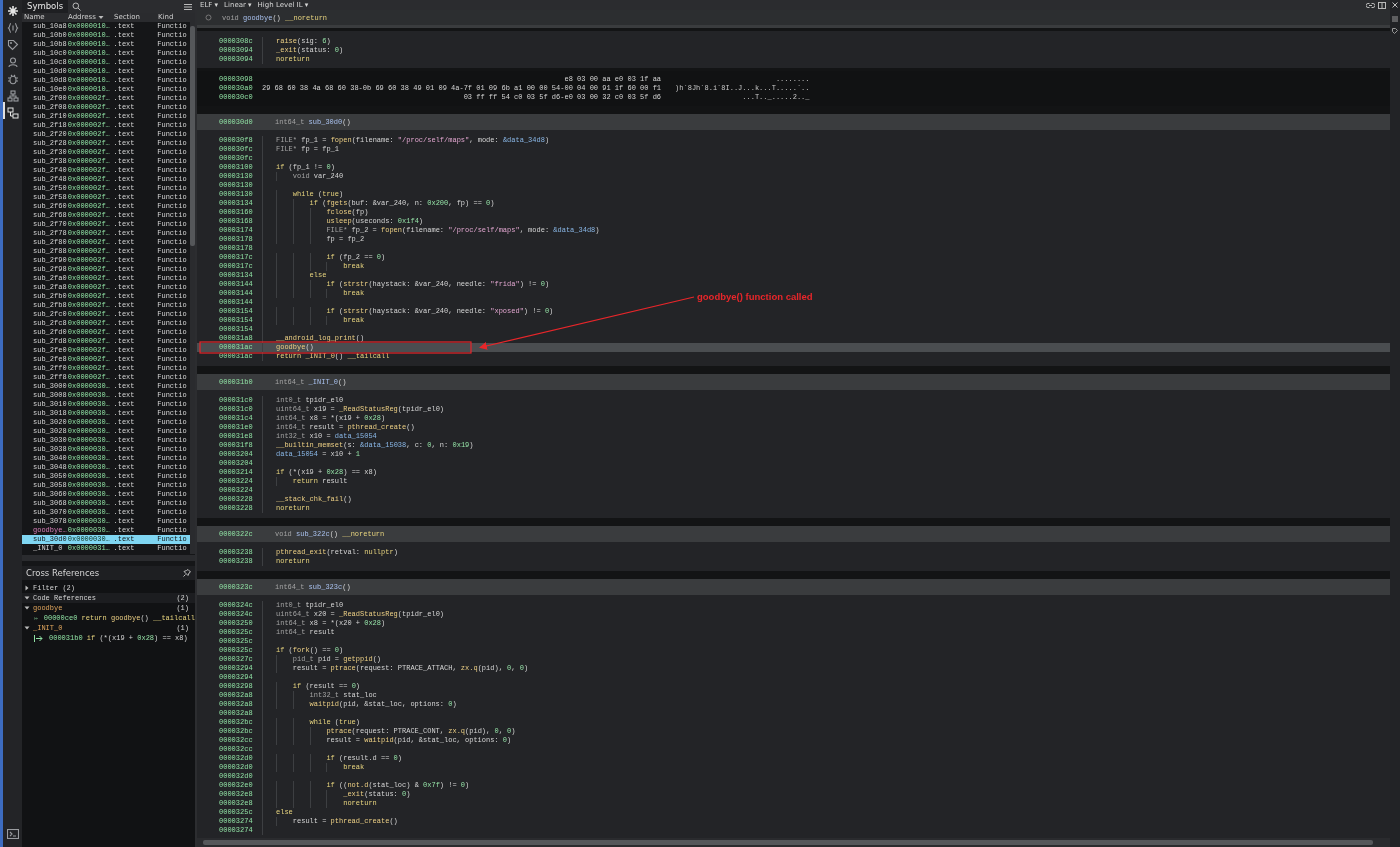  What do you see at coordinates (45, 6) in the screenshot?
I see `panel-tab: Symbols` at bounding box center [45, 6].